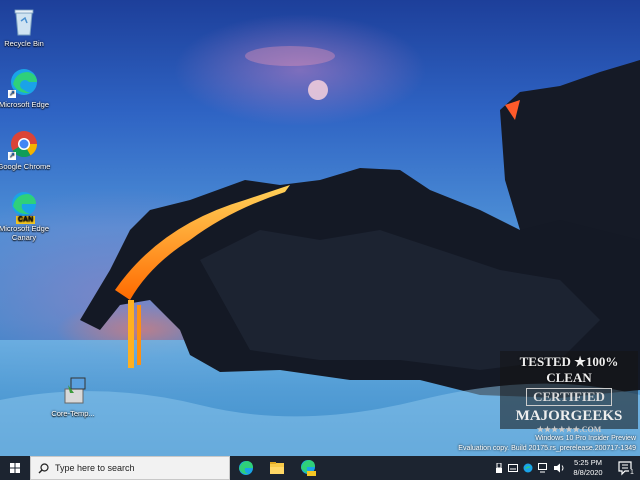 Image resolution: width=640 pixels, height=485 pixels. I want to click on clock-time: 5:25 PM, so click(588, 462).